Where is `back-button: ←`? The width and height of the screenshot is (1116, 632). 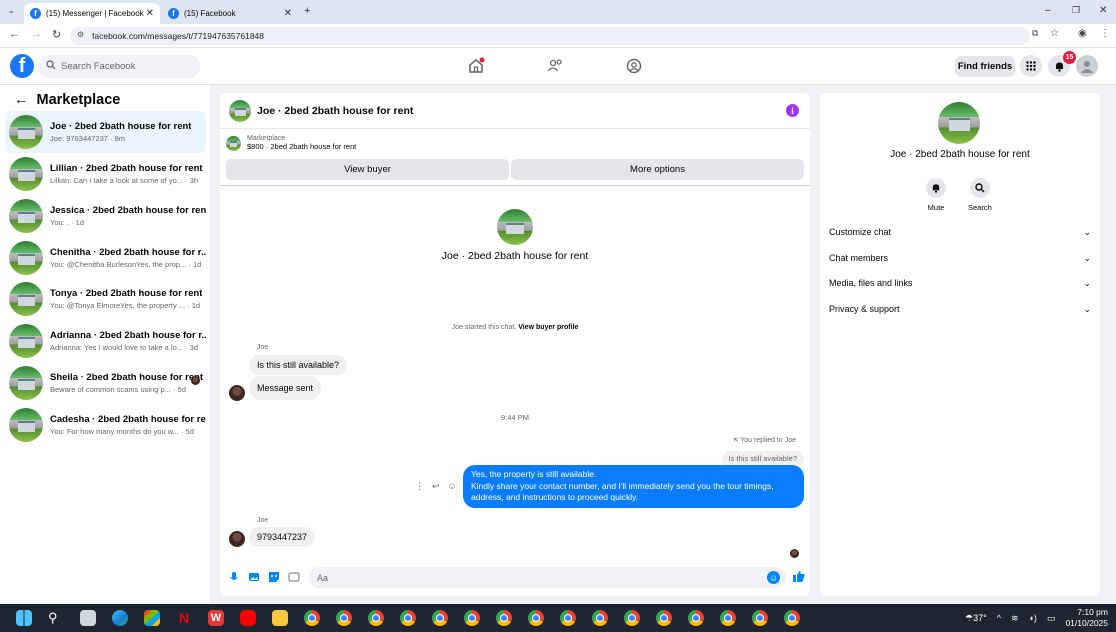
back-button: ← is located at coordinates (14, 34).